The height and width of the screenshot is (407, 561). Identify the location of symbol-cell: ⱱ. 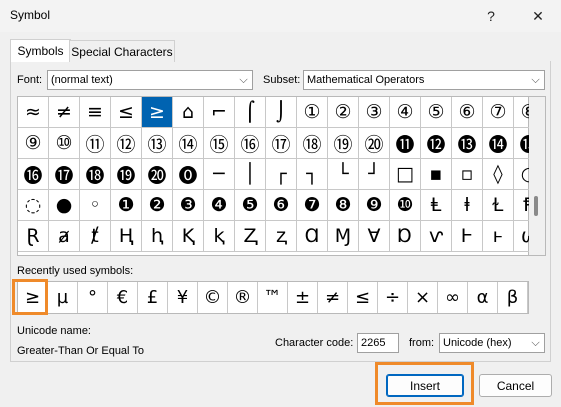
(436, 236).